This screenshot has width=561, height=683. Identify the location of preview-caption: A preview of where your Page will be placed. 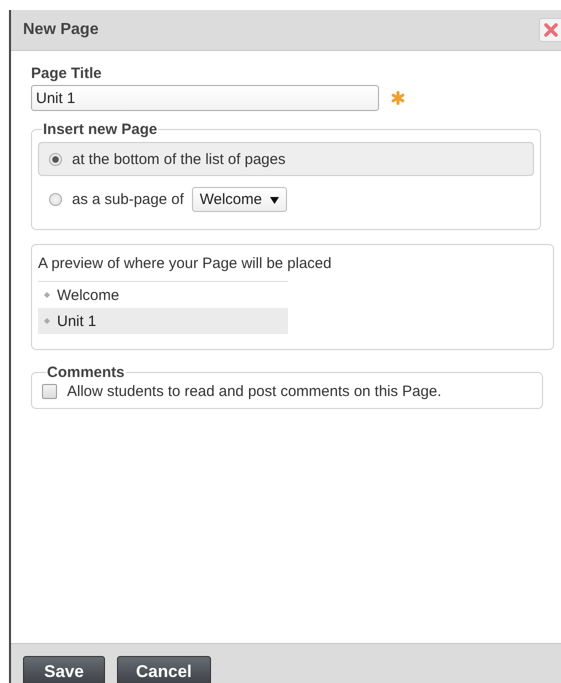
(185, 264).